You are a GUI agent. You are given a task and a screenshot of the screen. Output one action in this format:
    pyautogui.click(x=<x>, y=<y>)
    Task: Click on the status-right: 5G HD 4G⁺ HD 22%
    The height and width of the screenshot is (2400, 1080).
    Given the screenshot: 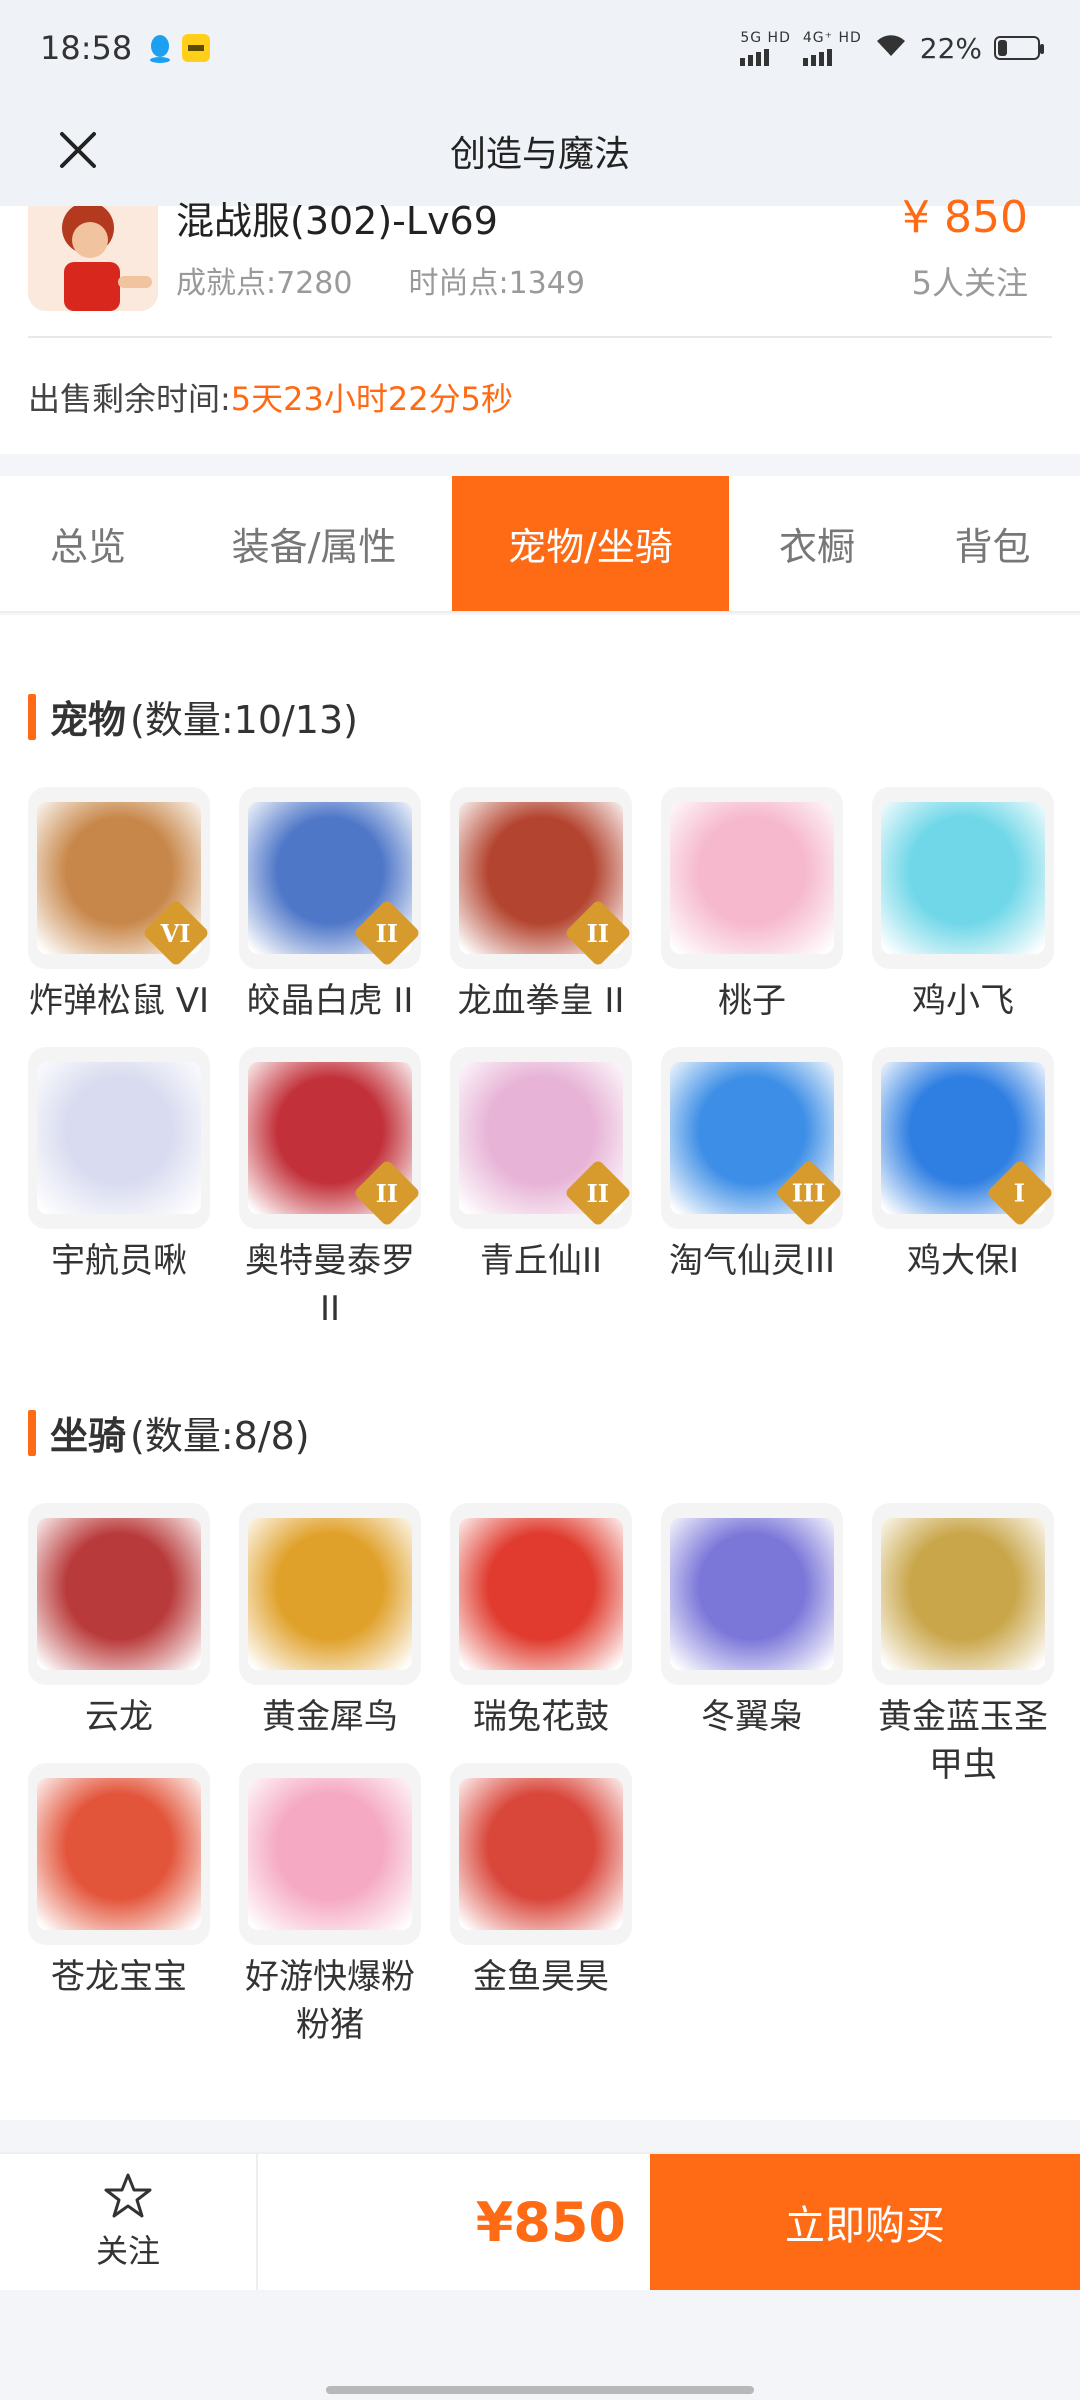 What is the action you would take?
    pyautogui.click(x=892, y=47)
    